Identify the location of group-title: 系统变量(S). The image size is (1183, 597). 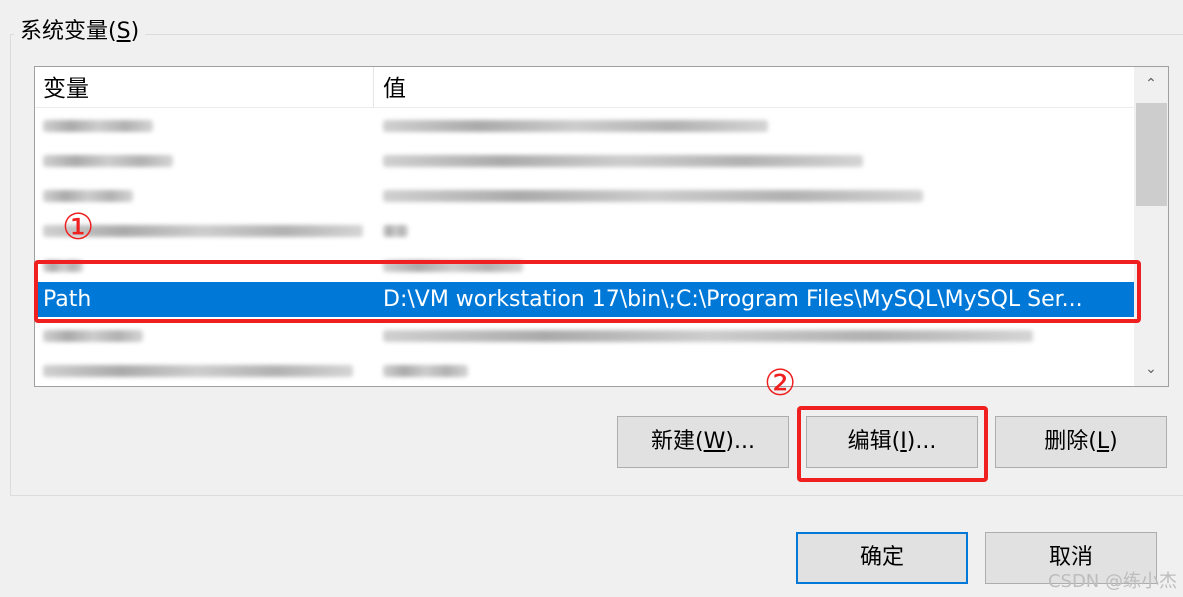
(80, 32).